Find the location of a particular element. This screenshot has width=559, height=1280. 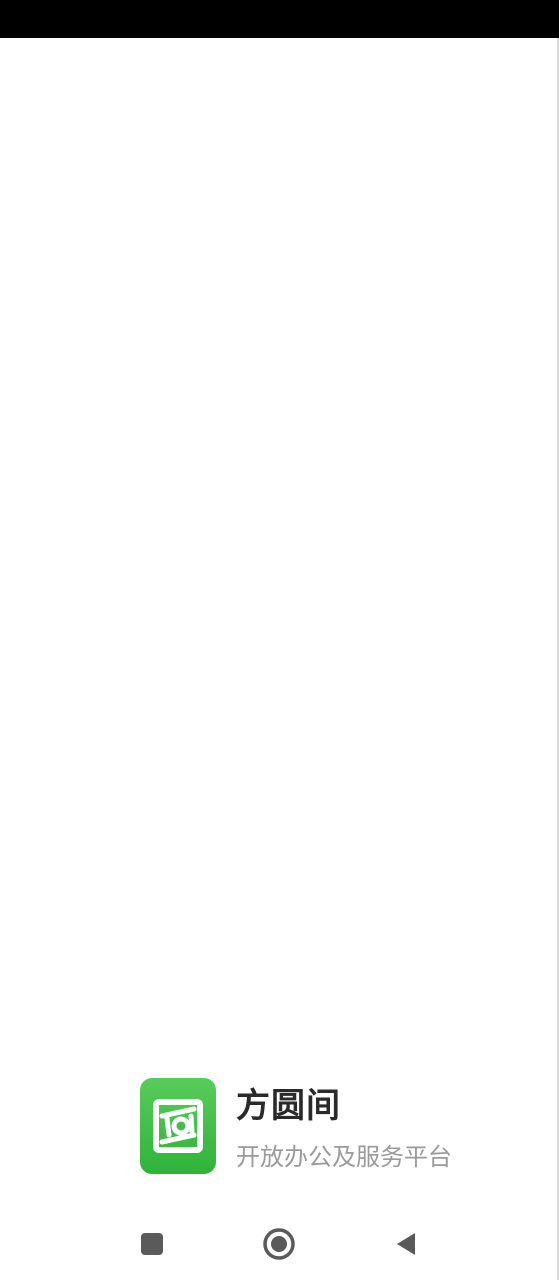

recents-button is located at coordinates (152, 1244).